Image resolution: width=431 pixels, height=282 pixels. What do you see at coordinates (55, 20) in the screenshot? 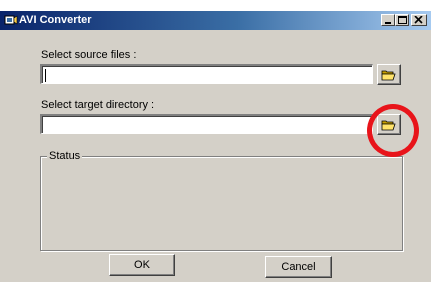
I see `window-title: AVI Converter` at bounding box center [55, 20].